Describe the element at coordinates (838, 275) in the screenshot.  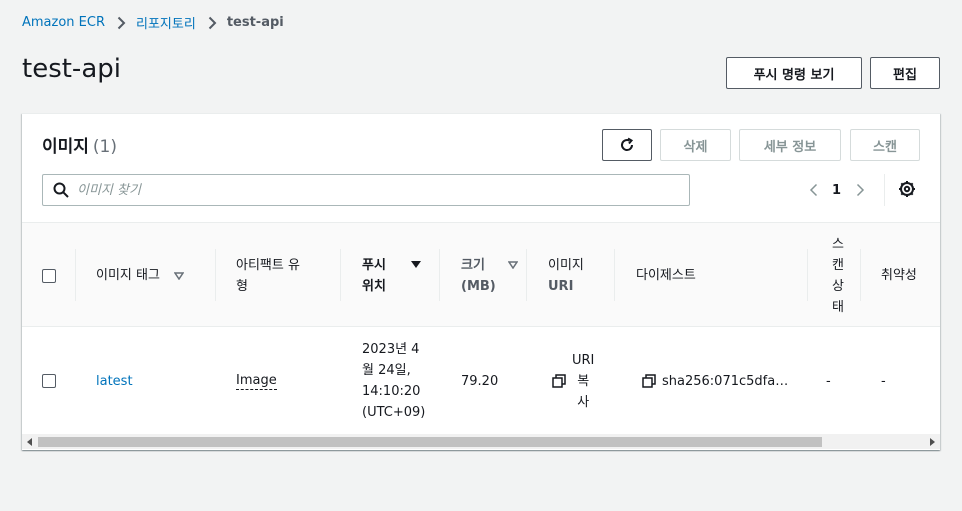
I see `column-header-scan-status: 스 캔 상 태` at that location.